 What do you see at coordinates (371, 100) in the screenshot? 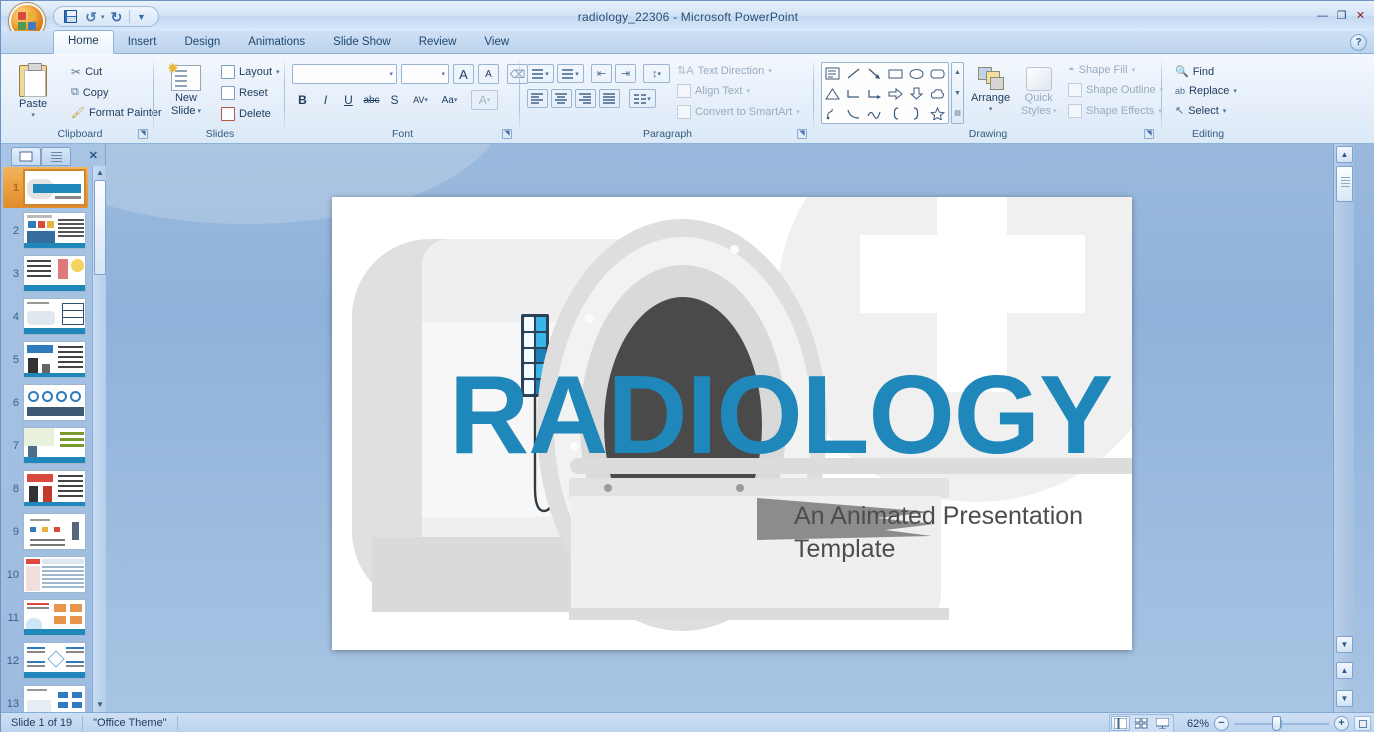
I see `strikethrough-button: abc` at bounding box center [371, 100].